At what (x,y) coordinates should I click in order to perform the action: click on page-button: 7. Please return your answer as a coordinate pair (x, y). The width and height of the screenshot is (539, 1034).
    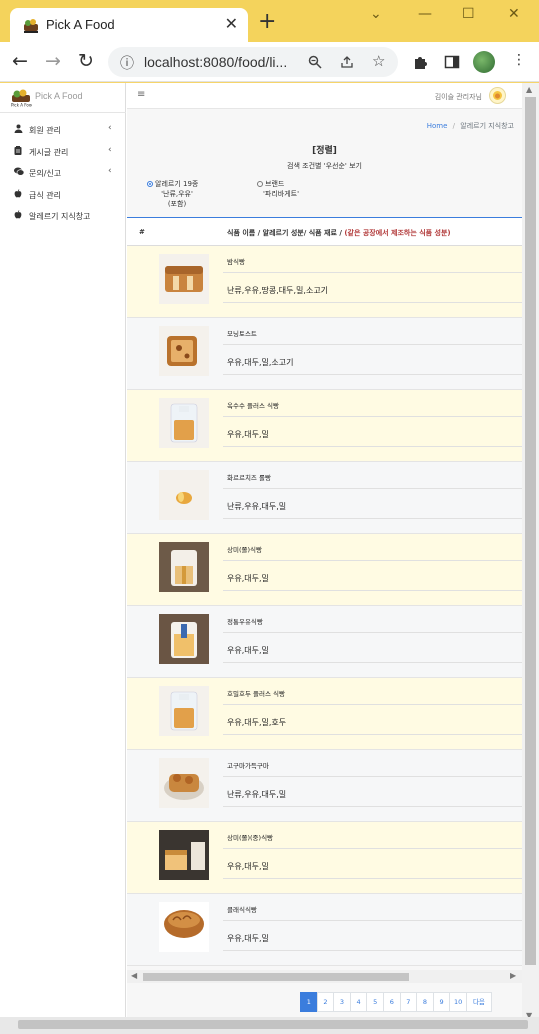
    Looking at the image, I should click on (408, 1002).